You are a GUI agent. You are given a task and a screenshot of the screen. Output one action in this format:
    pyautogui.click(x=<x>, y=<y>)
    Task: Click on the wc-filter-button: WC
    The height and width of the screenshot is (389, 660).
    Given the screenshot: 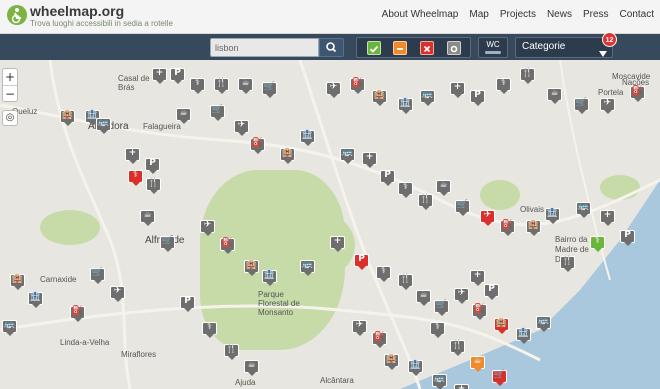 What is the action you would take?
    pyautogui.click(x=493, y=47)
    